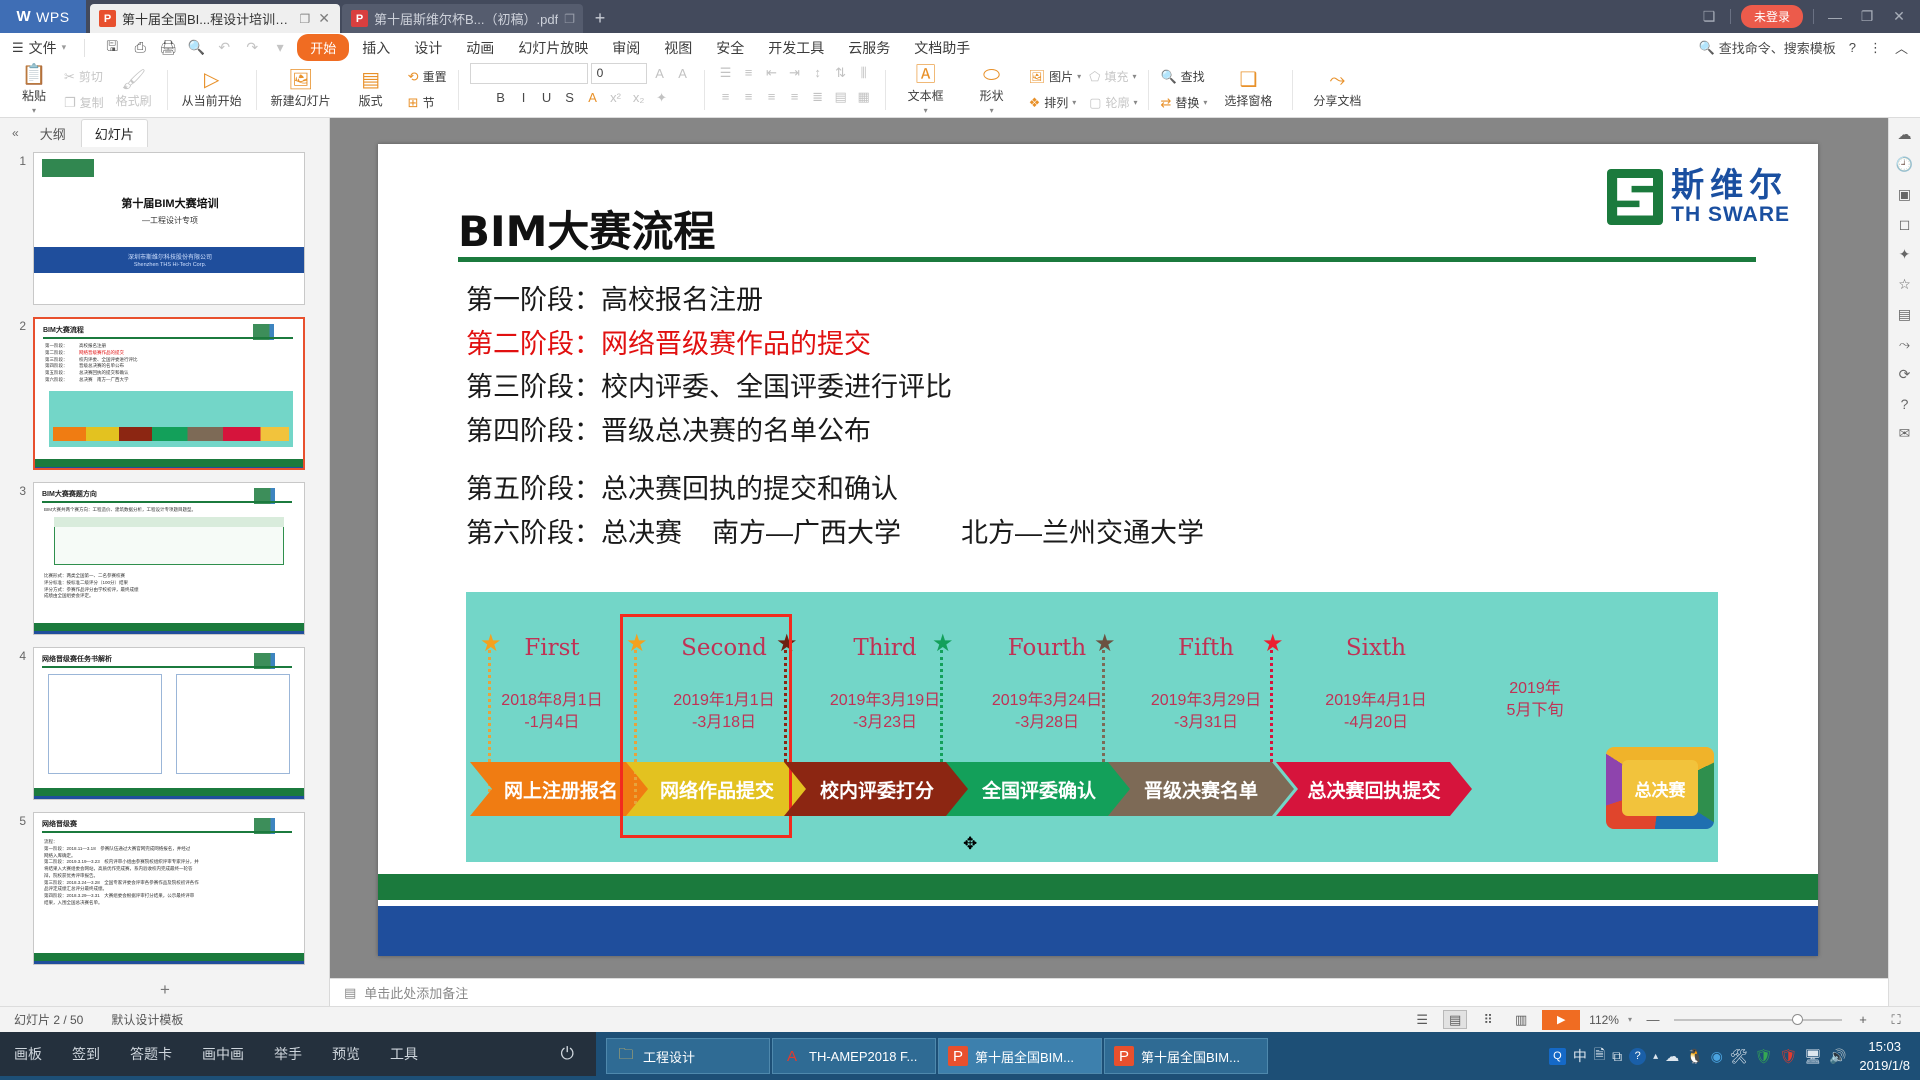  I want to click on power-icon: ⏻, so click(567, 1054).